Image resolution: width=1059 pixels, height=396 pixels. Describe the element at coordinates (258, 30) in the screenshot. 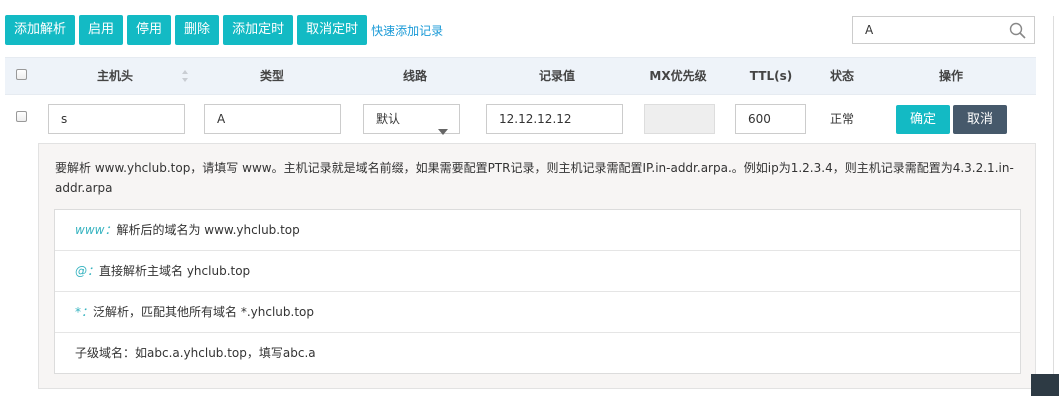

I see `add-schedule-button: 添加定时` at that location.